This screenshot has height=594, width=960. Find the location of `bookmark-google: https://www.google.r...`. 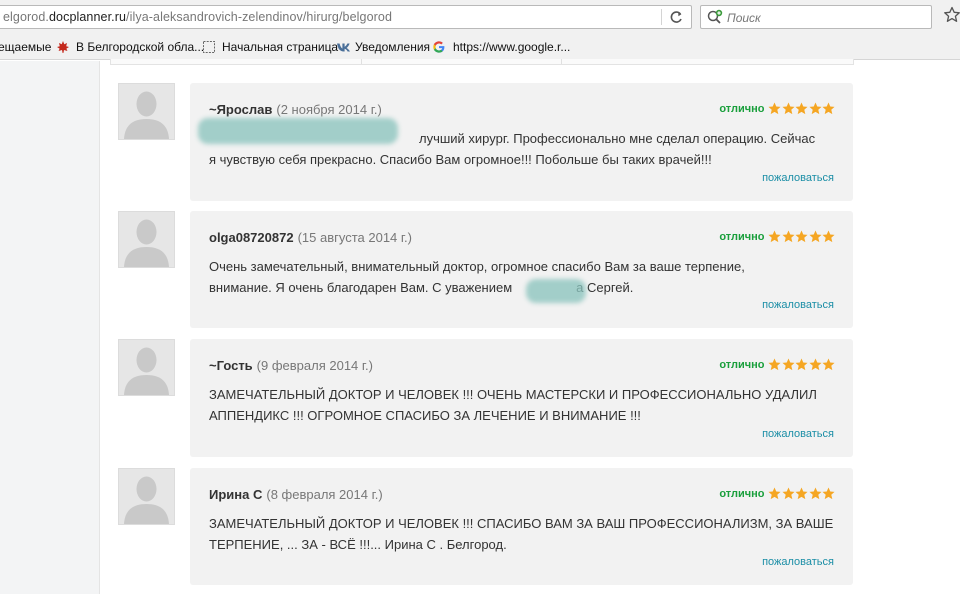

bookmark-google: https://www.google.r... is located at coordinates (511, 47).